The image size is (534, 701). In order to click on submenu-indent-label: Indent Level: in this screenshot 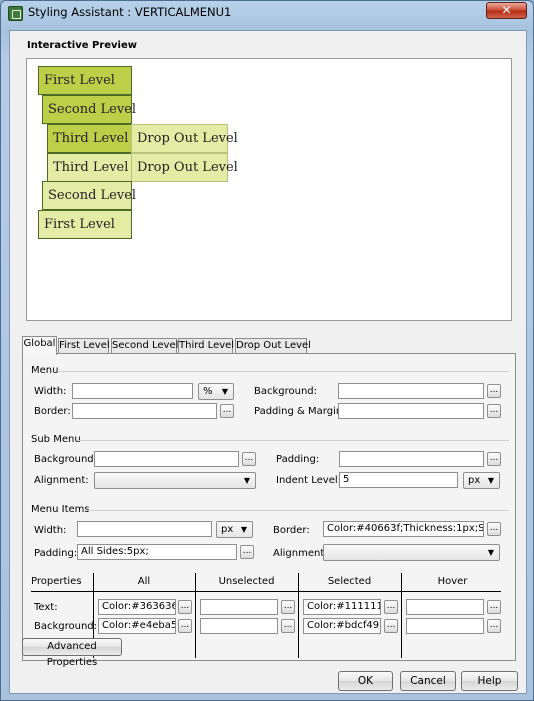, I will do `click(308, 480)`.